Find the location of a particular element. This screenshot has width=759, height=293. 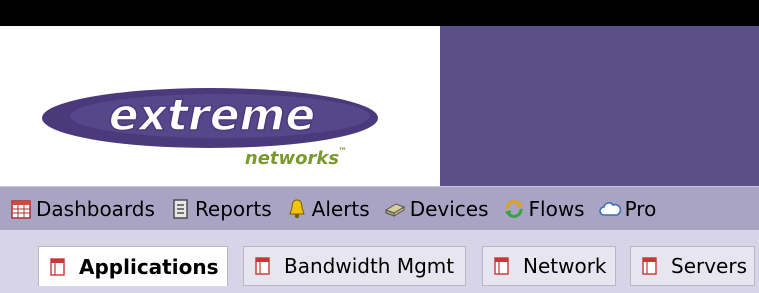

logo-wordmark: extreme is located at coordinates (212, 115).